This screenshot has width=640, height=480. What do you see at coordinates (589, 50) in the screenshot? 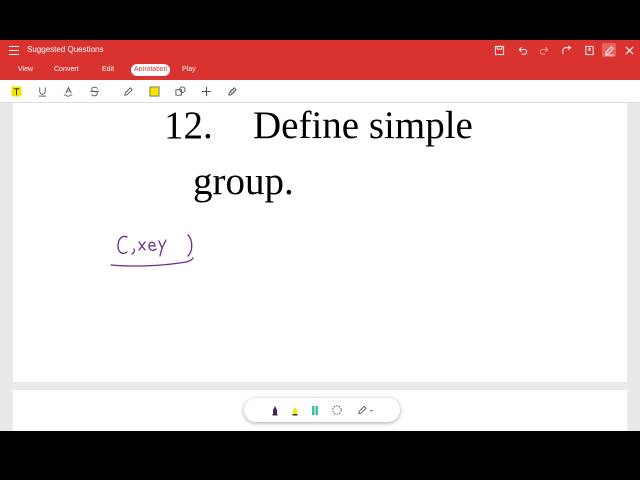
I see `bookmark-icon` at bounding box center [589, 50].